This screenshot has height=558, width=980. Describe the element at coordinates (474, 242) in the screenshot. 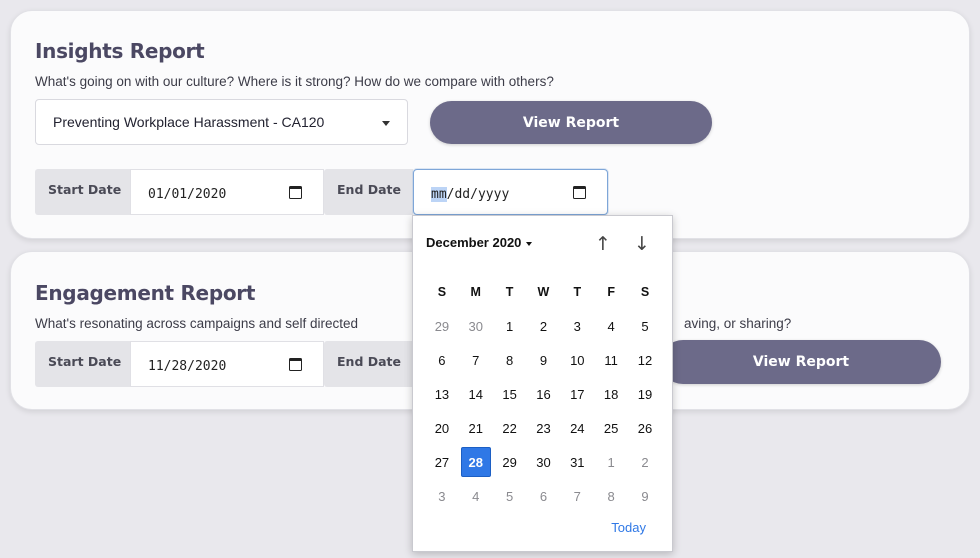

I see `month-year-label: December 2020` at that location.